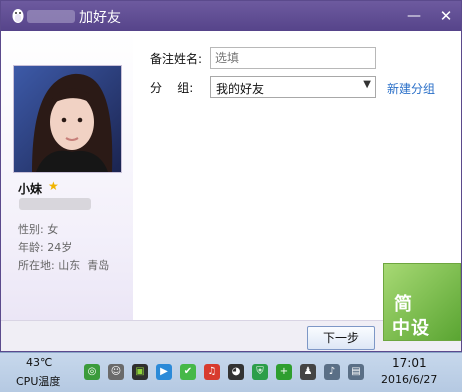 Image resolution: width=462 pixels, height=392 pixels. I want to click on wechat-tray-icon: ✔, so click(188, 372).